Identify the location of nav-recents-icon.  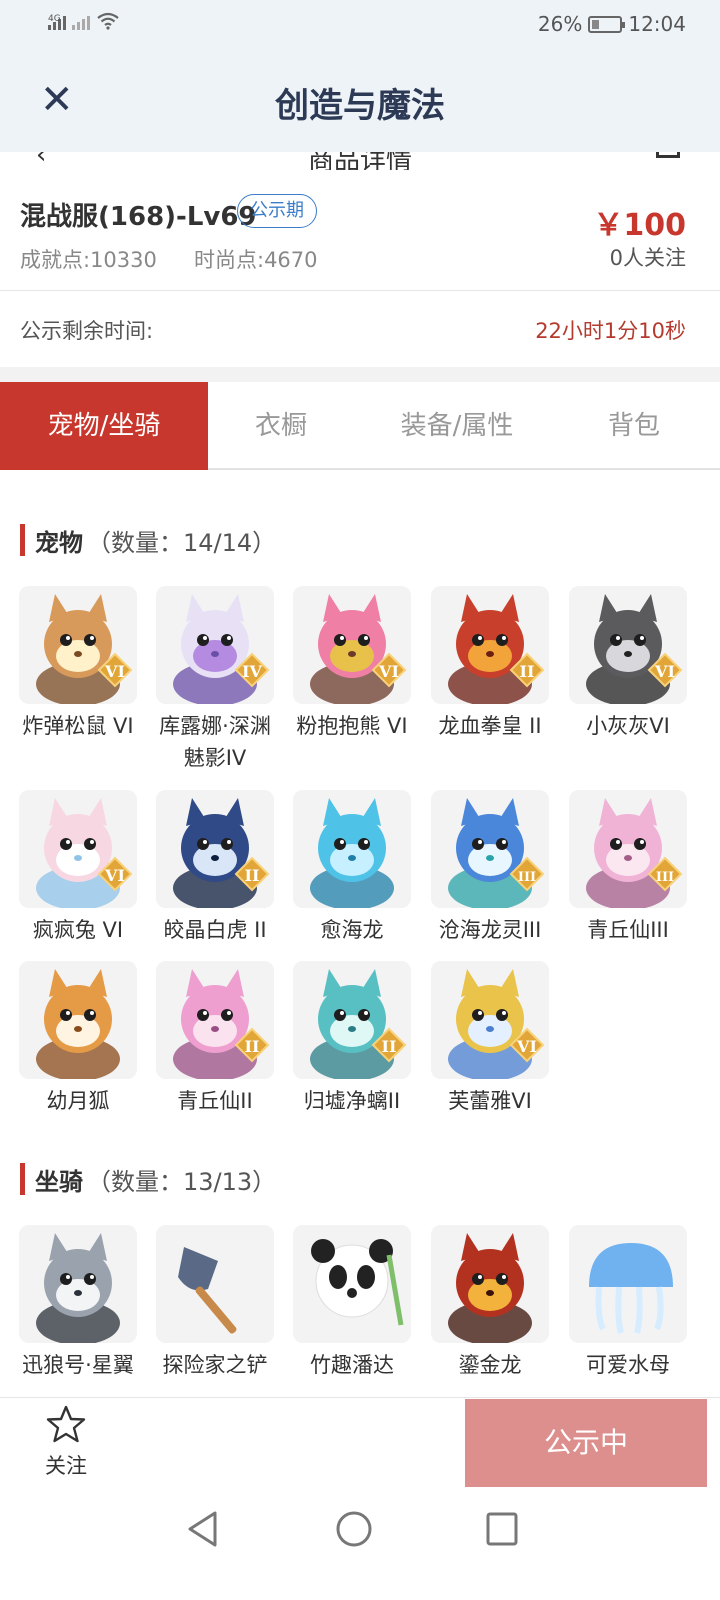
(502, 1529).